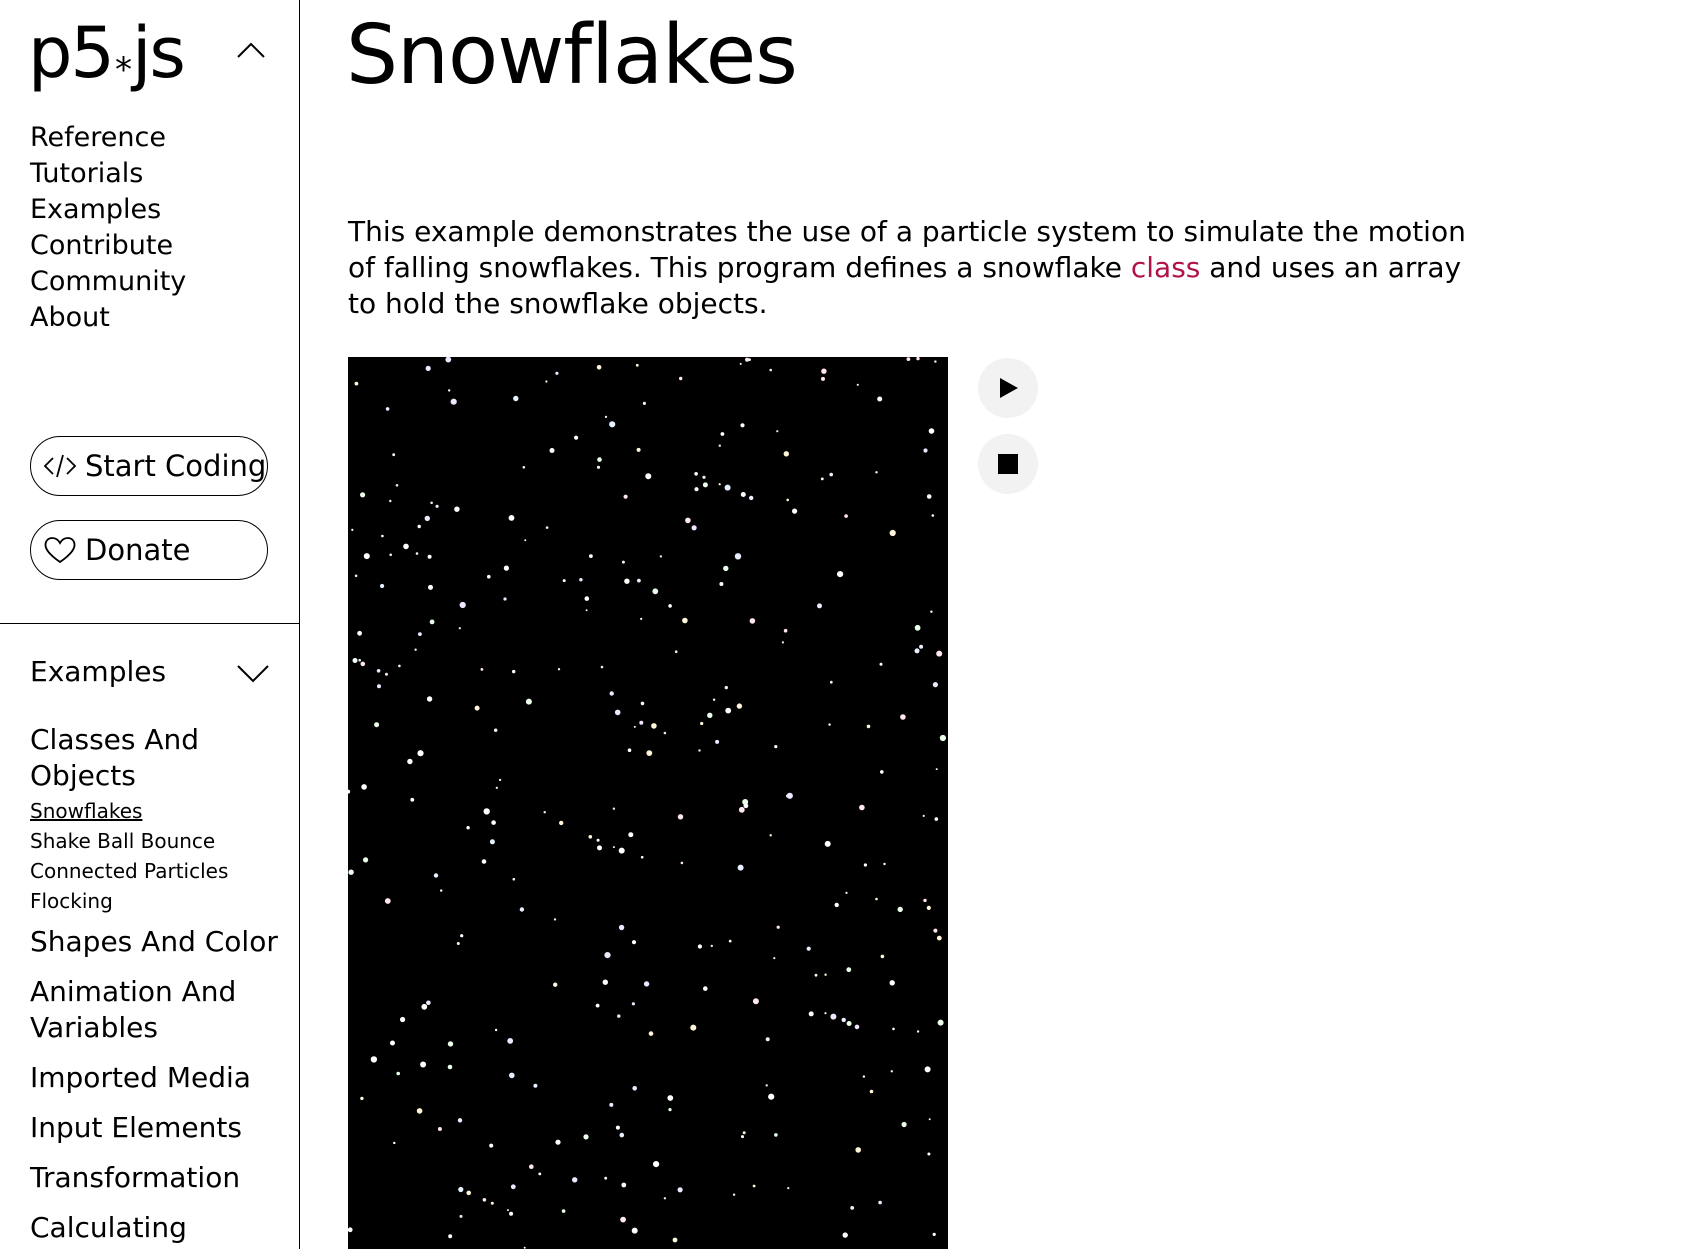 The image size is (1683, 1253). Describe the element at coordinates (160, 1078) in the screenshot. I see `category-imported-media: Imported Media` at that location.